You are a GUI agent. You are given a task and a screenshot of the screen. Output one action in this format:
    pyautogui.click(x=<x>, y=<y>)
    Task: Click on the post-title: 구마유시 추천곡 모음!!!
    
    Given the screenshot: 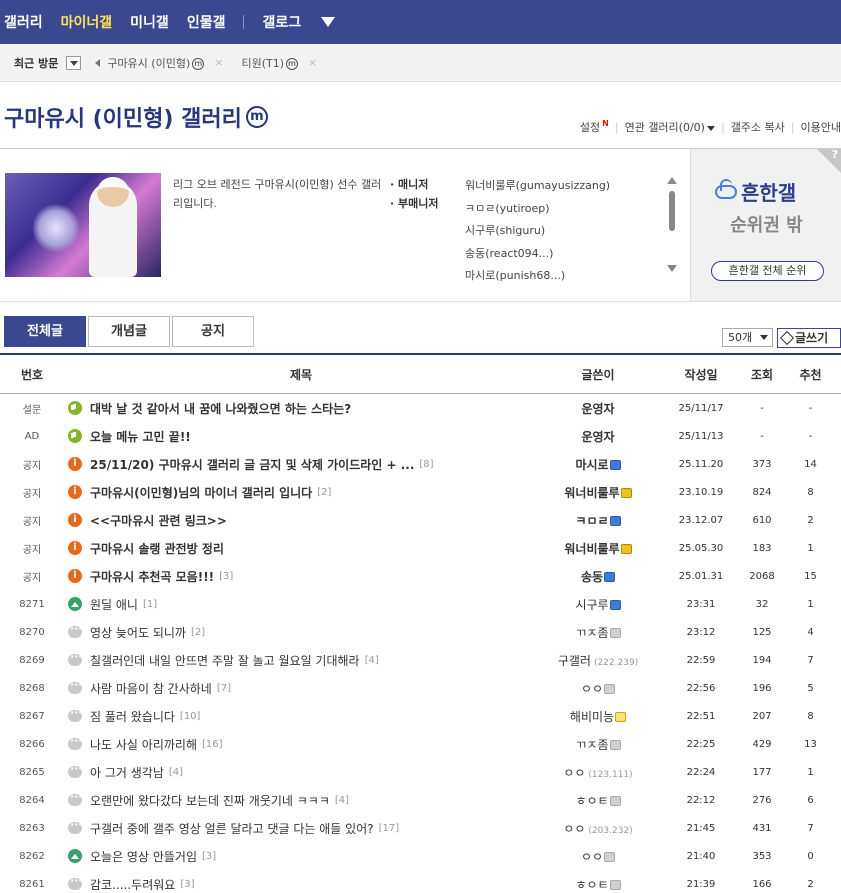 What is the action you would take?
    pyautogui.click(x=152, y=576)
    